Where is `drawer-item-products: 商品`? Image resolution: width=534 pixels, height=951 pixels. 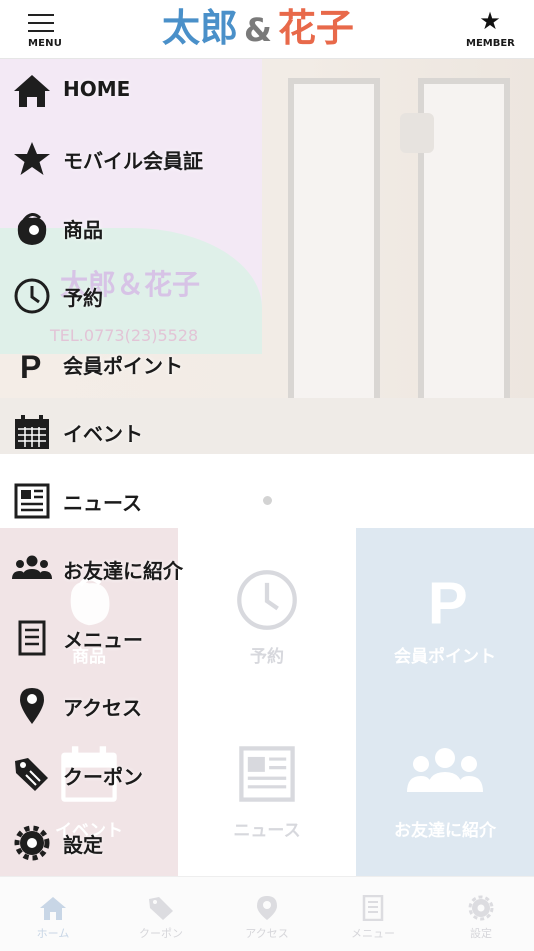 drawer-item-products: 商品 is located at coordinates (150, 228).